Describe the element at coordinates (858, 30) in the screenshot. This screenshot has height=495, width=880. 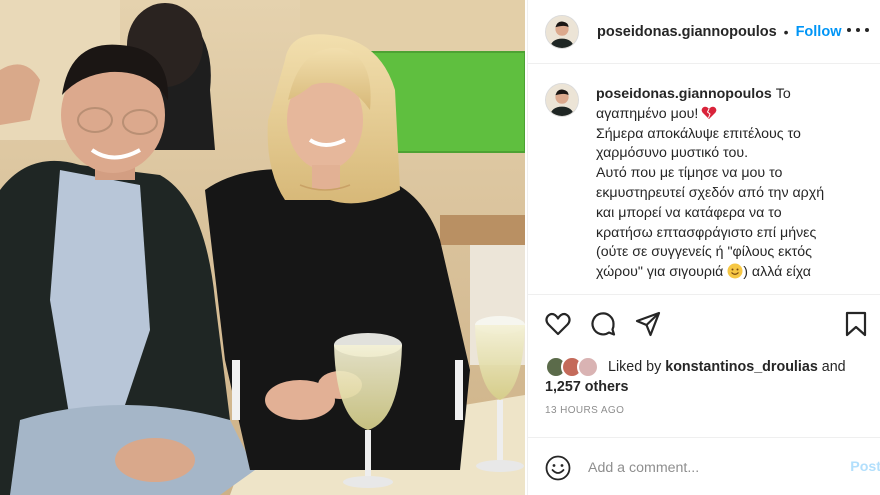
I see `more-options-icon` at that location.